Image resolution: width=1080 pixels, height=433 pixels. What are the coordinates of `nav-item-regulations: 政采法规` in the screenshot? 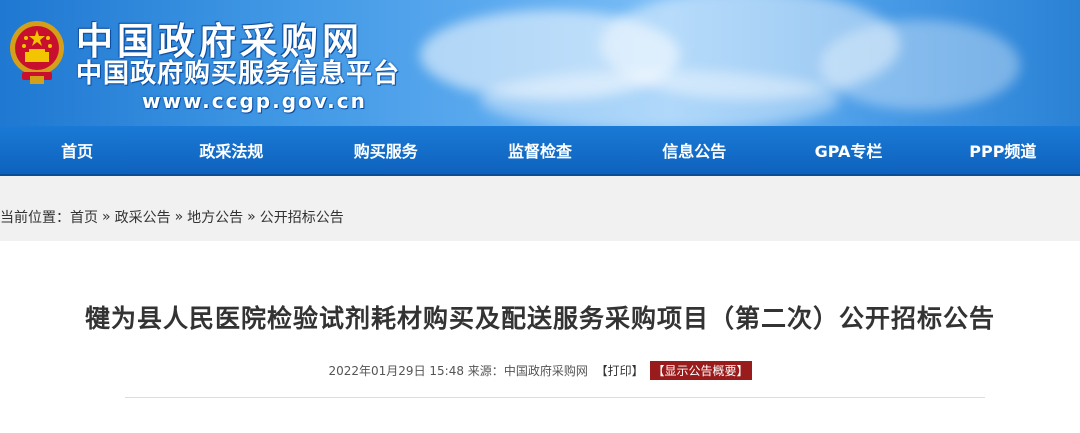 It's located at (231, 150).